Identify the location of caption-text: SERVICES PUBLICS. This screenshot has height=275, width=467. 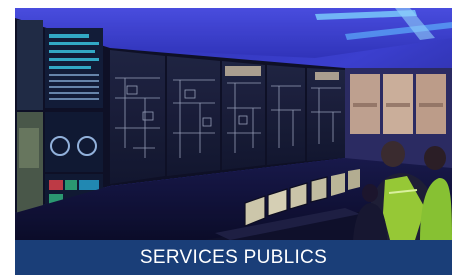
(233, 257).